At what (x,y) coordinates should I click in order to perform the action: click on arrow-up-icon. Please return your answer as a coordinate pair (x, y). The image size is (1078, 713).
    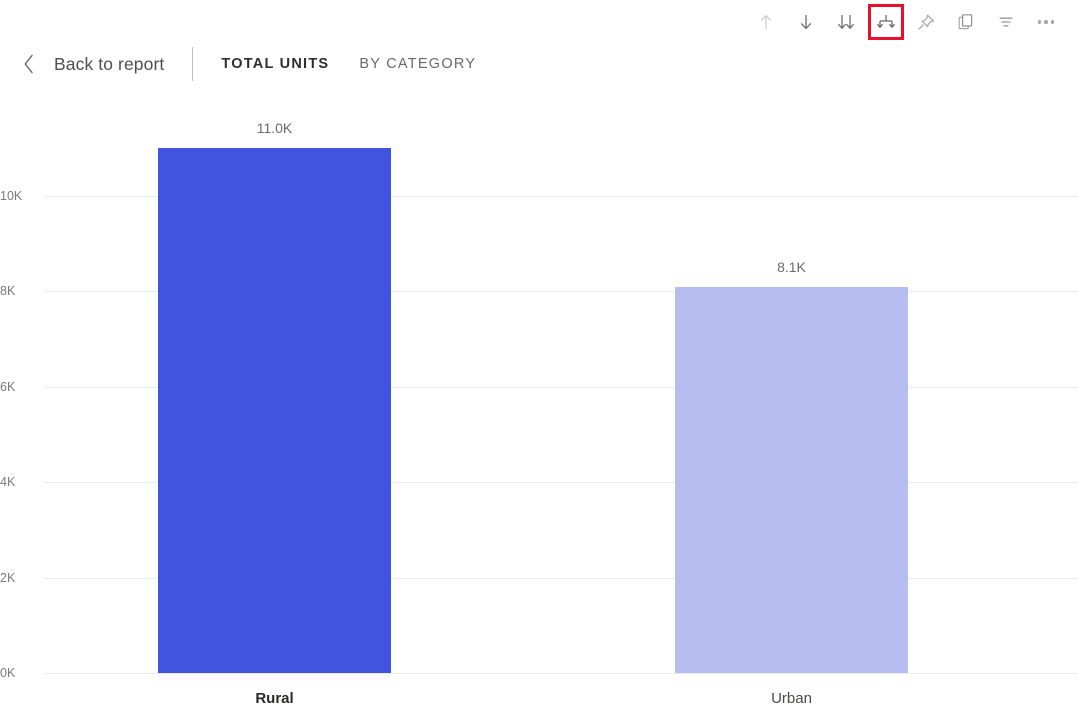
    Looking at the image, I should click on (766, 22).